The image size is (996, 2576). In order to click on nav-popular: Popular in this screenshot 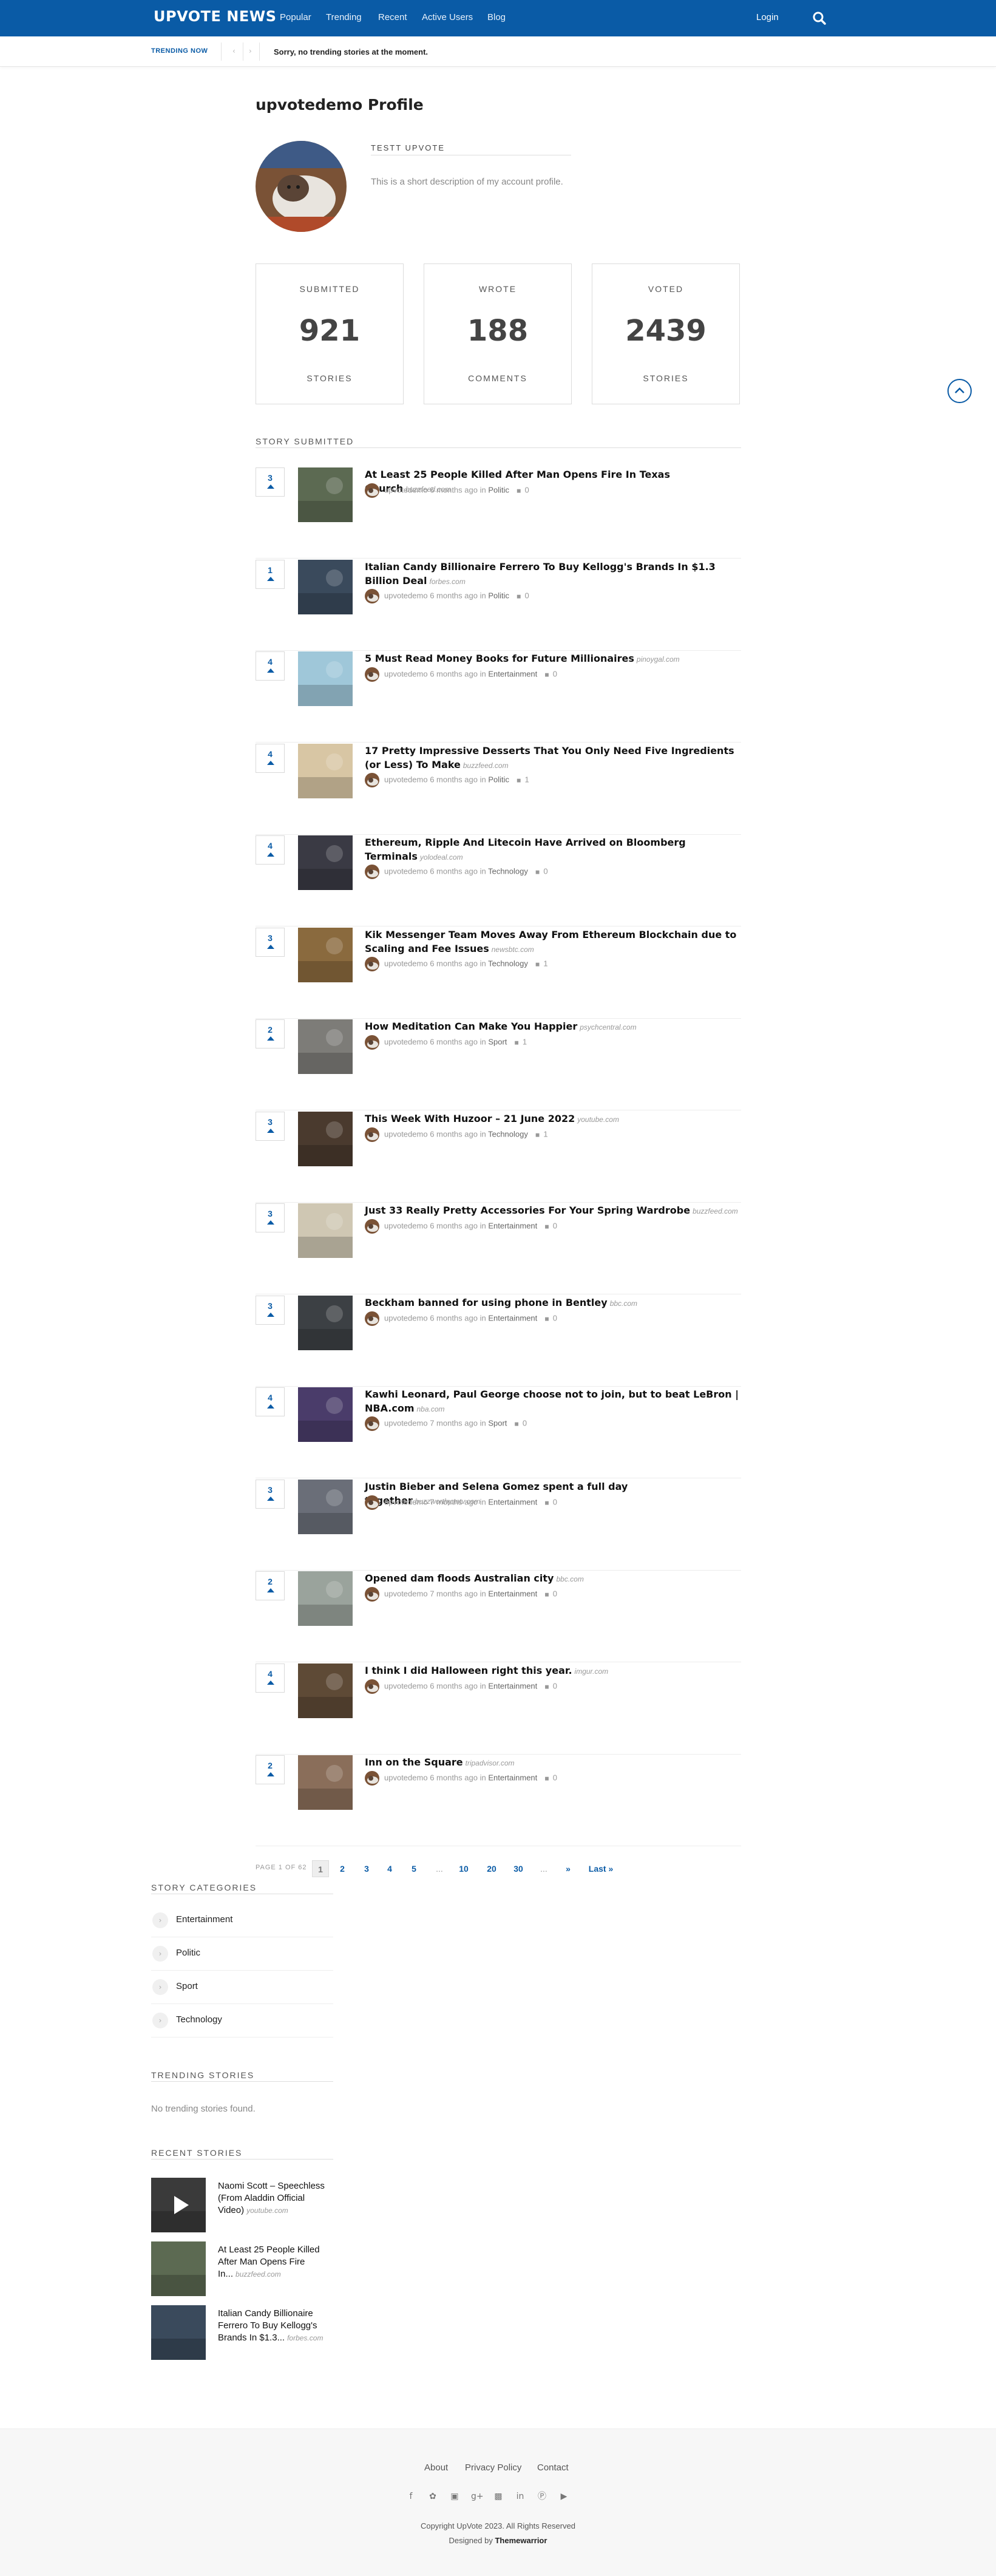, I will do `click(295, 17)`.